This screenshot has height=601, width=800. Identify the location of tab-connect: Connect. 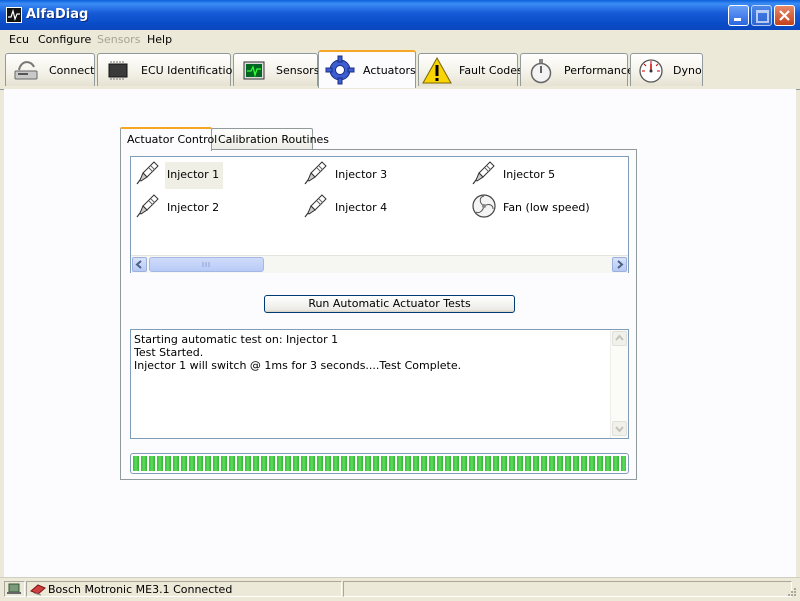
(50, 69).